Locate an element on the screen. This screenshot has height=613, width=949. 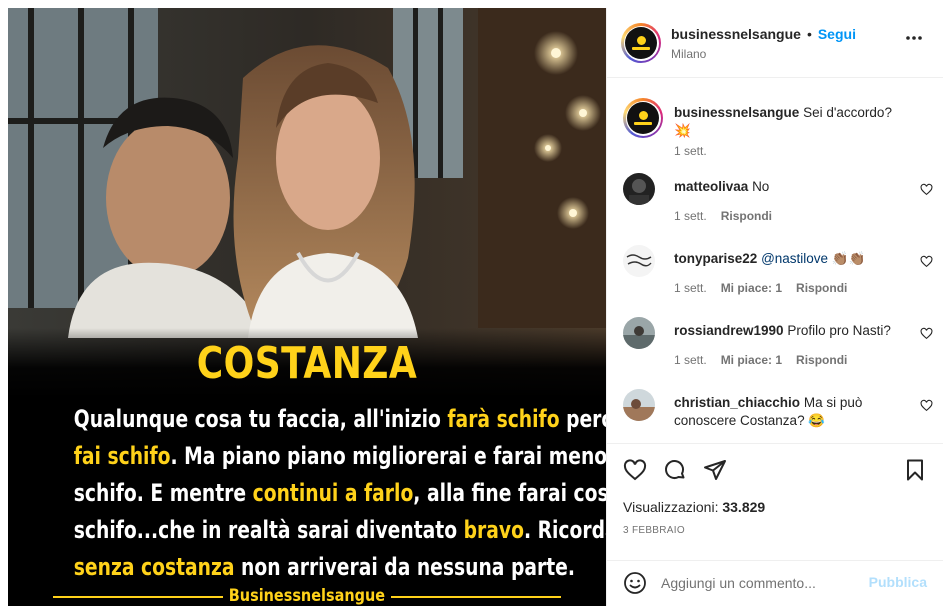
heart-icon is located at coordinates (635, 470).